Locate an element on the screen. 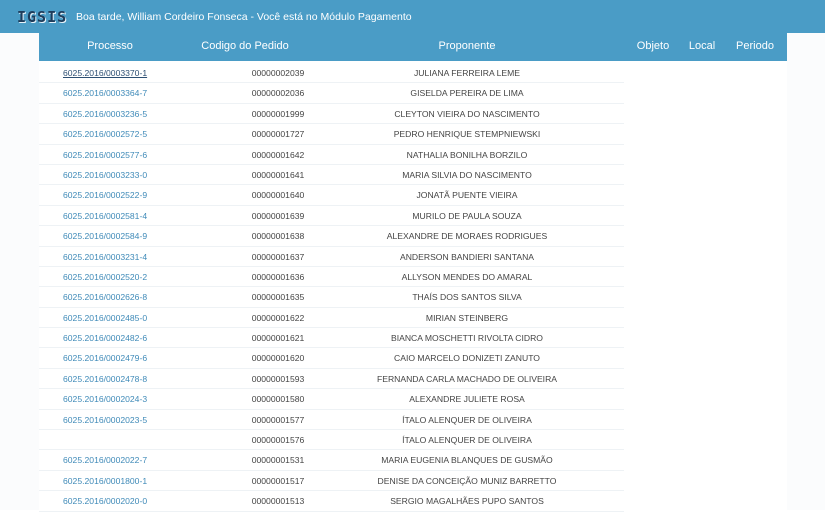 This screenshot has height=512, width=825. pedido-code: 00000001577 is located at coordinates (278, 419).